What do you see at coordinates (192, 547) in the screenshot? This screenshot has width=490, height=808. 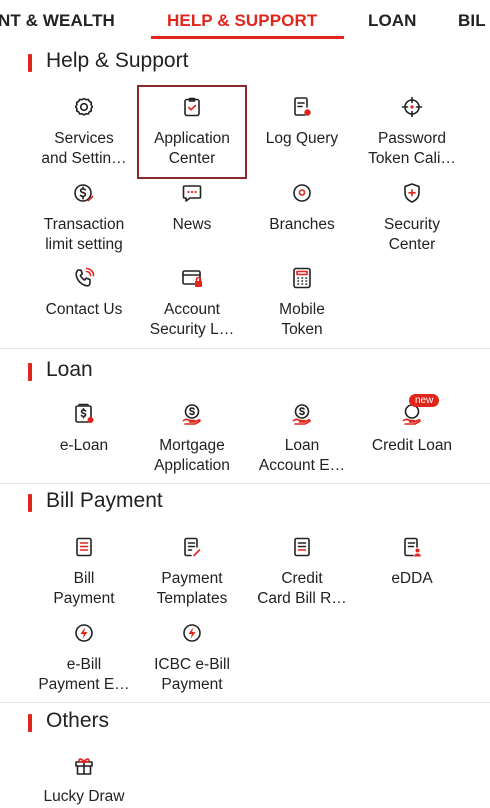 I see `template-edit-icon` at bounding box center [192, 547].